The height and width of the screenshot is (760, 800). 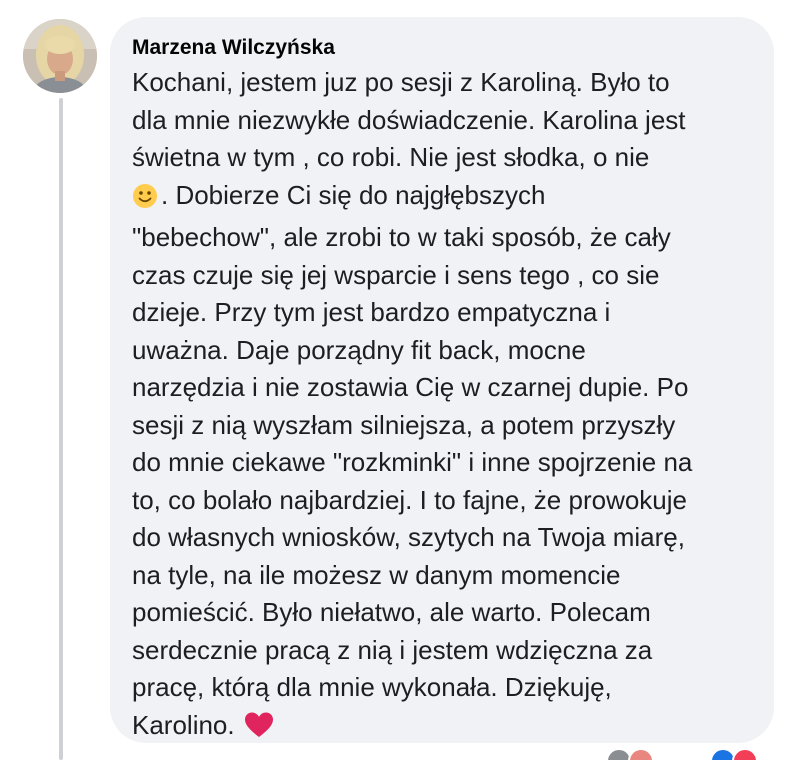 I want to click on comment-line-text: . Dobierze Ci się do najgłębszych, so click(x=353, y=194).